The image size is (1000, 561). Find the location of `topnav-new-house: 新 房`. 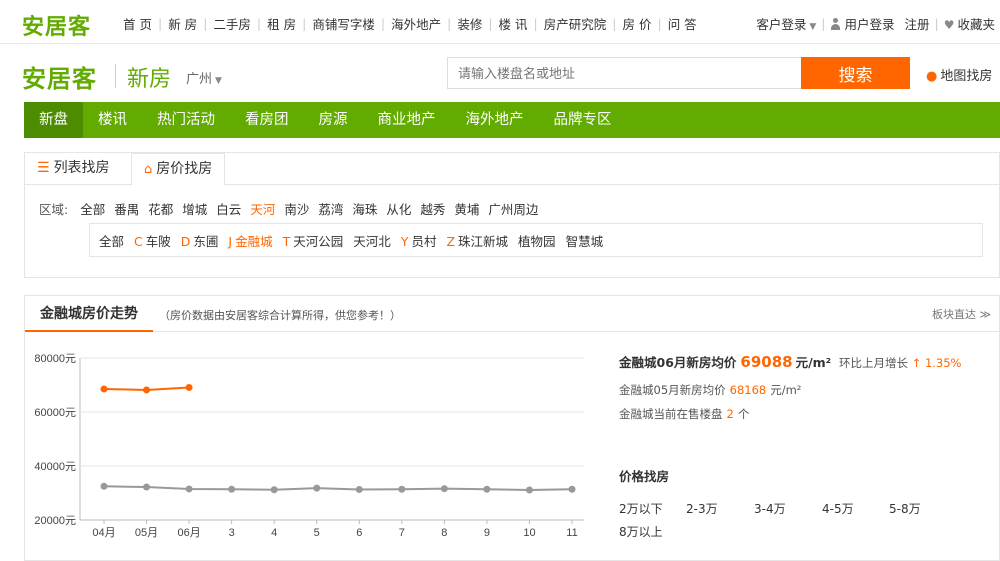

topnav-new-house: 新 房 is located at coordinates (182, 23).